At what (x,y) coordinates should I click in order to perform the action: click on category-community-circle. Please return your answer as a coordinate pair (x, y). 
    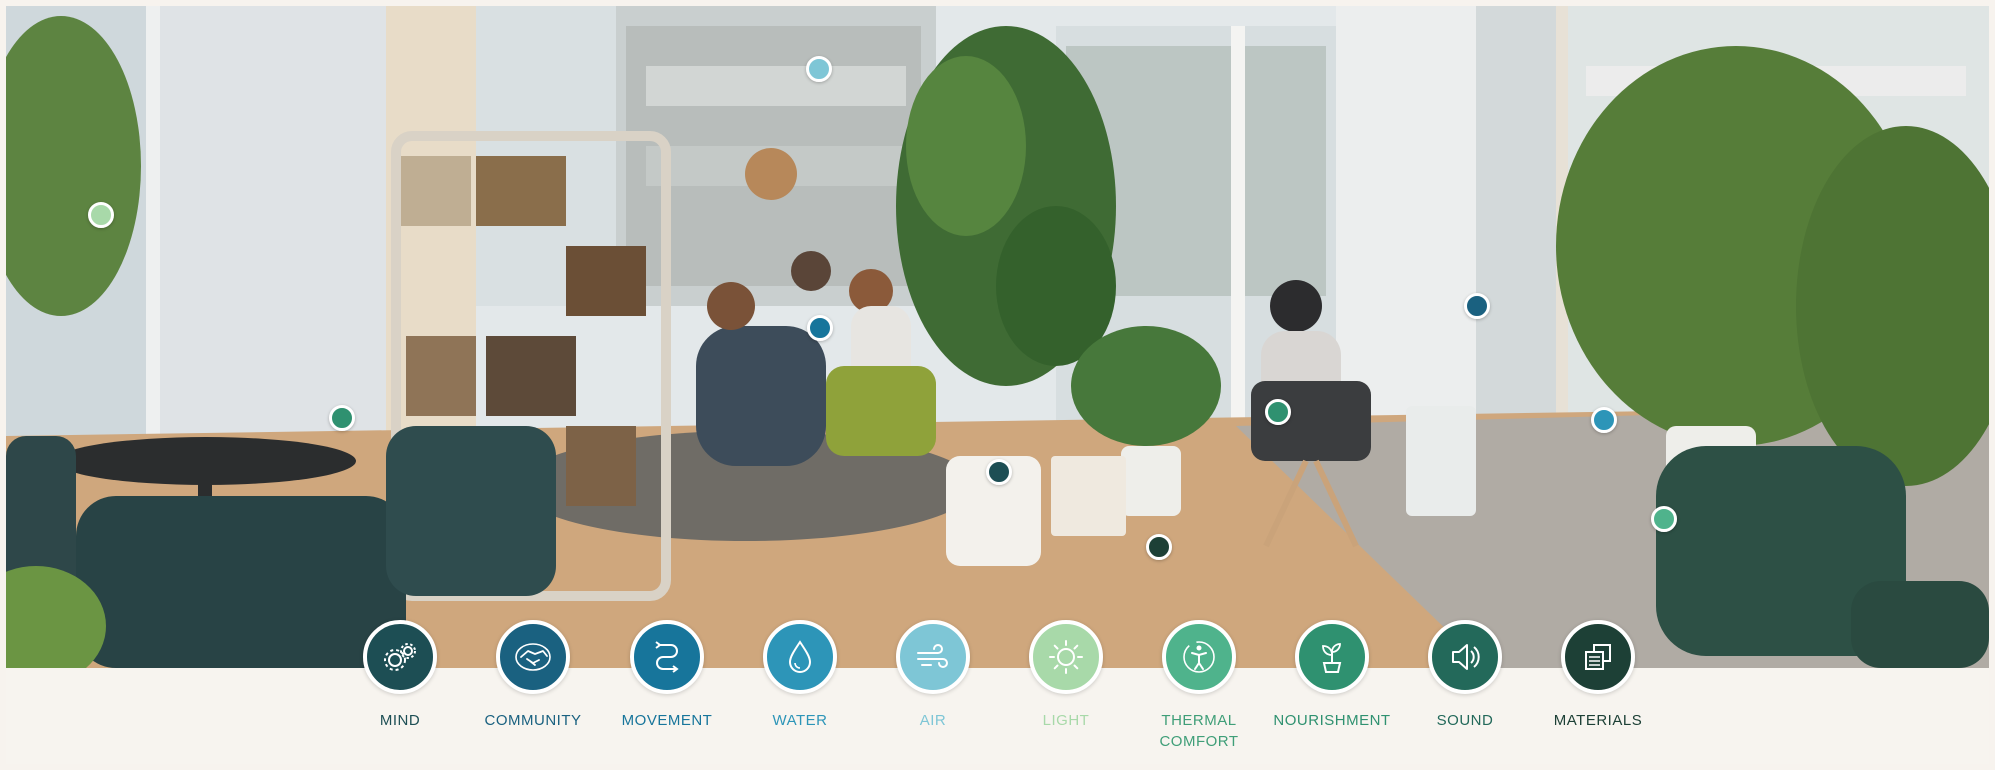
    Looking at the image, I should click on (533, 657).